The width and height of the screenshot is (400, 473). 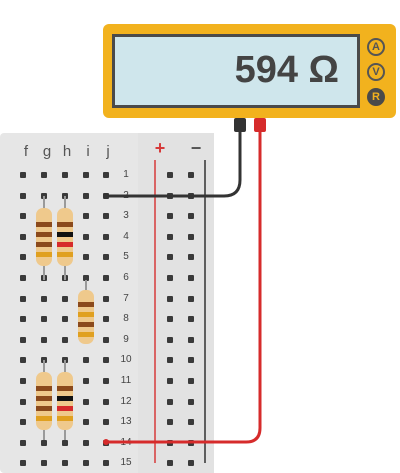 What do you see at coordinates (376, 97) in the screenshot?
I see `mode-ohmmeter-button: R` at bounding box center [376, 97].